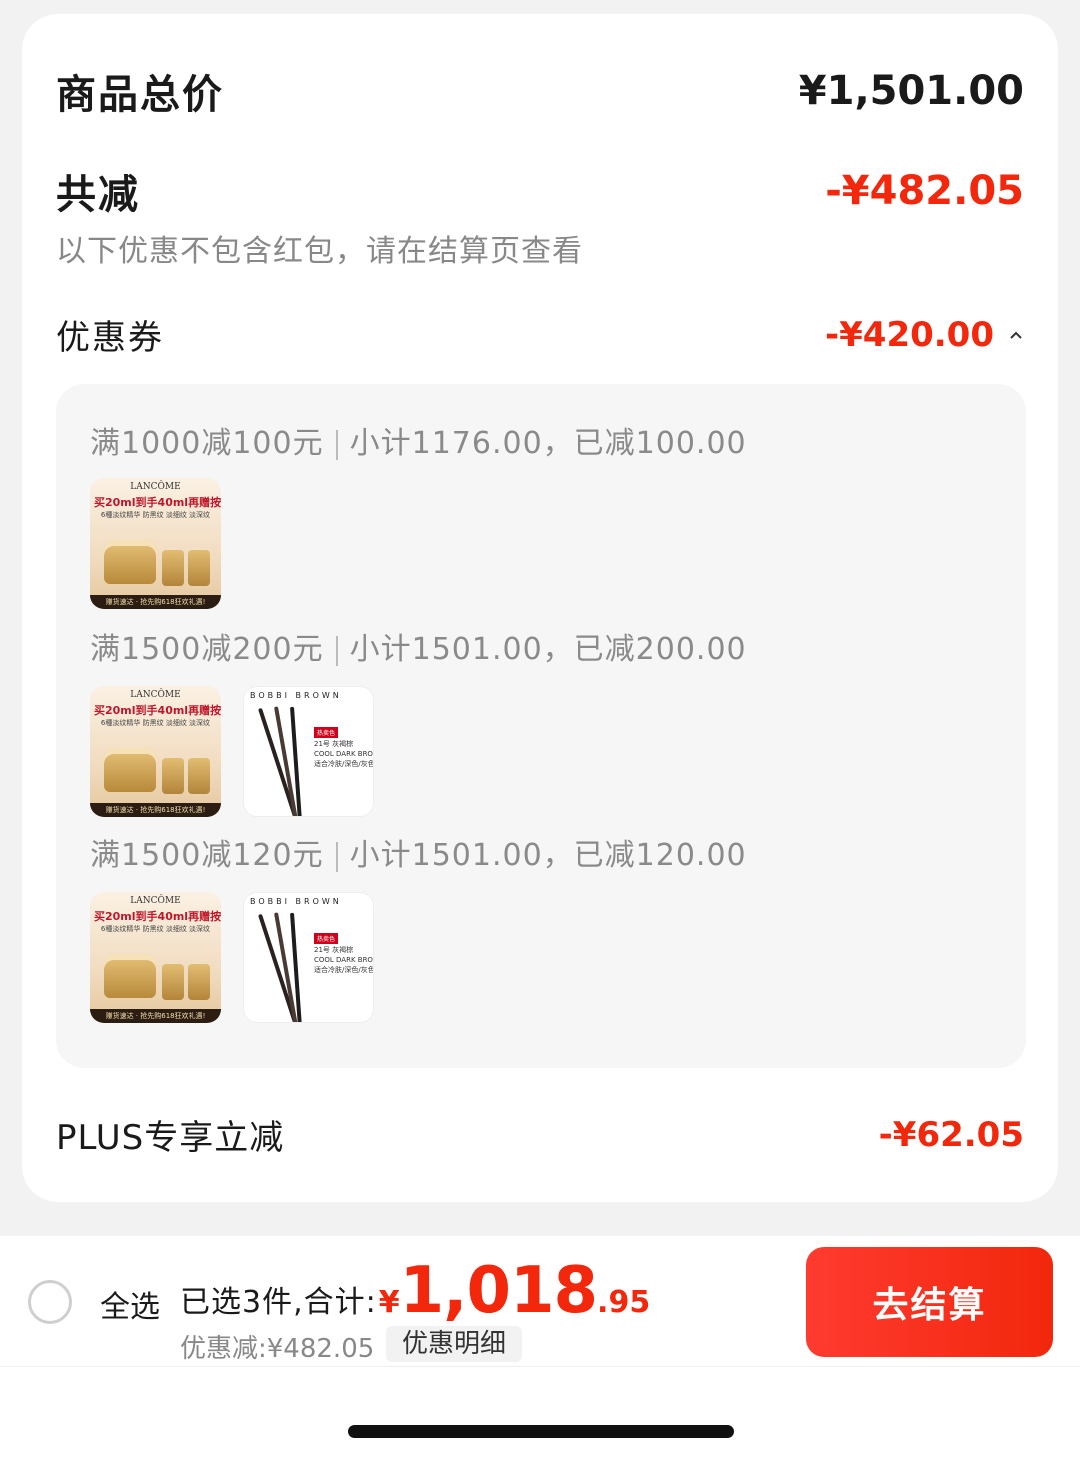 The image size is (1080, 1460). What do you see at coordinates (911, 91) in the screenshot?
I see `total-value: ¥1,501.00` at bounding box center [911, 91].